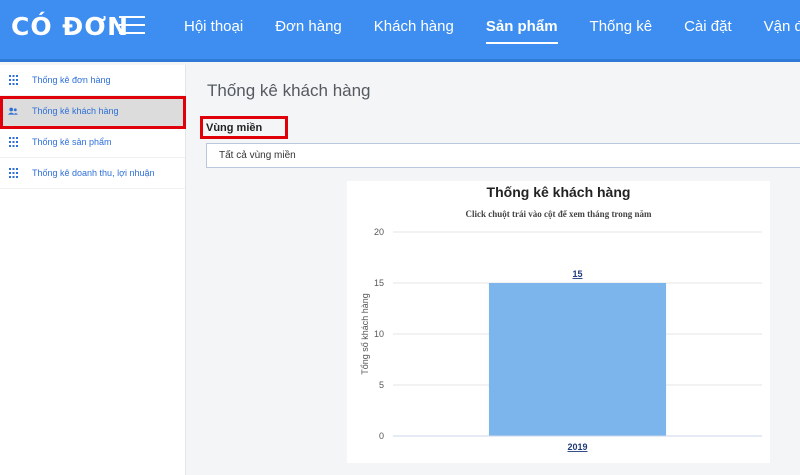 The height and width of the screenshot is (475, 800). I want to click on sidebar-item-label: Thống kê khách hàng, so click(75, 111).